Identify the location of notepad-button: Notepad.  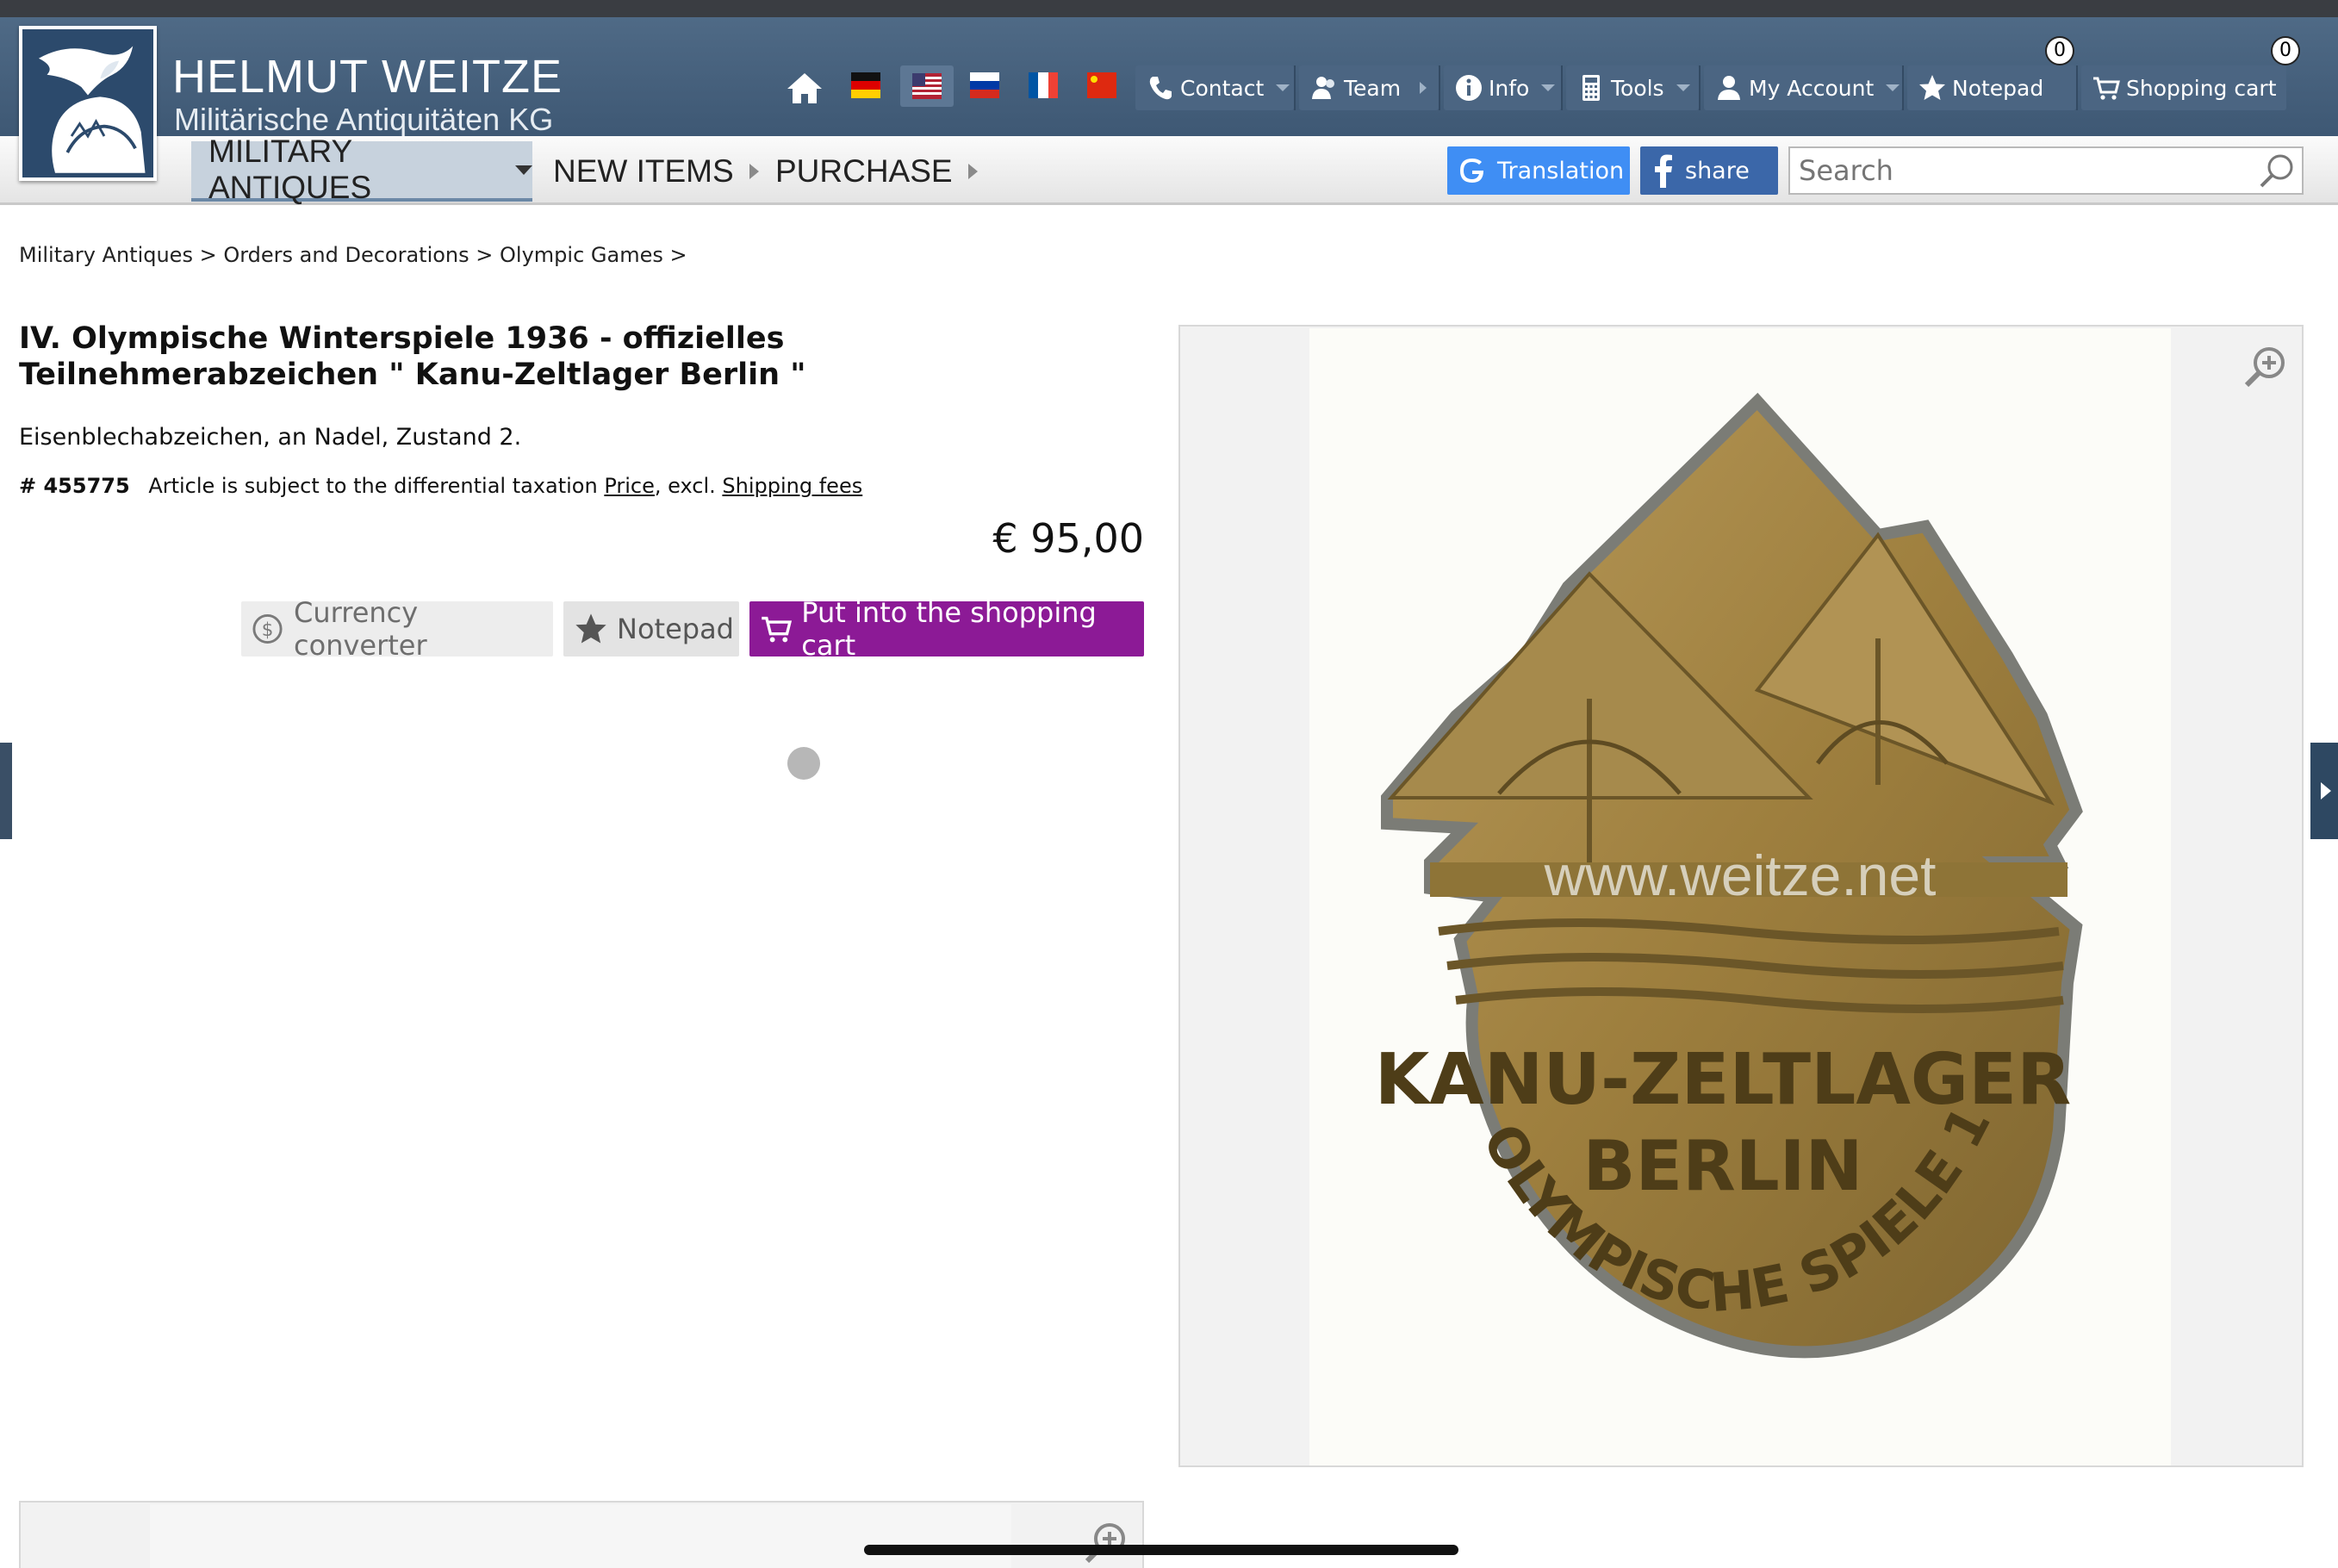
(651, 629).